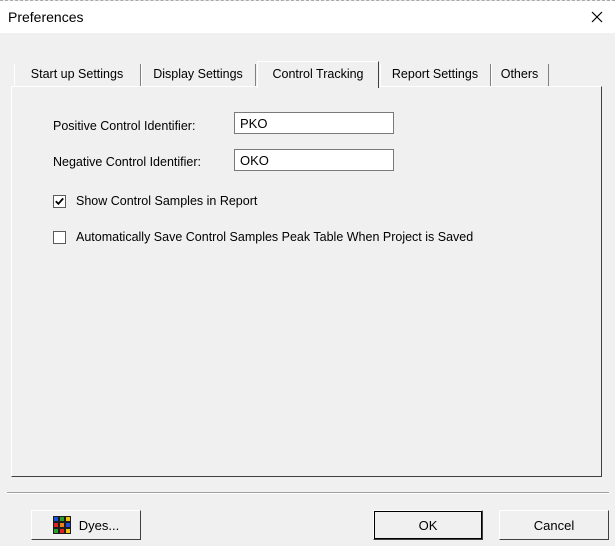 The width and height of the screenshot is (615, 546). I want to click on auto-save-checkbox, so click(59, 237).